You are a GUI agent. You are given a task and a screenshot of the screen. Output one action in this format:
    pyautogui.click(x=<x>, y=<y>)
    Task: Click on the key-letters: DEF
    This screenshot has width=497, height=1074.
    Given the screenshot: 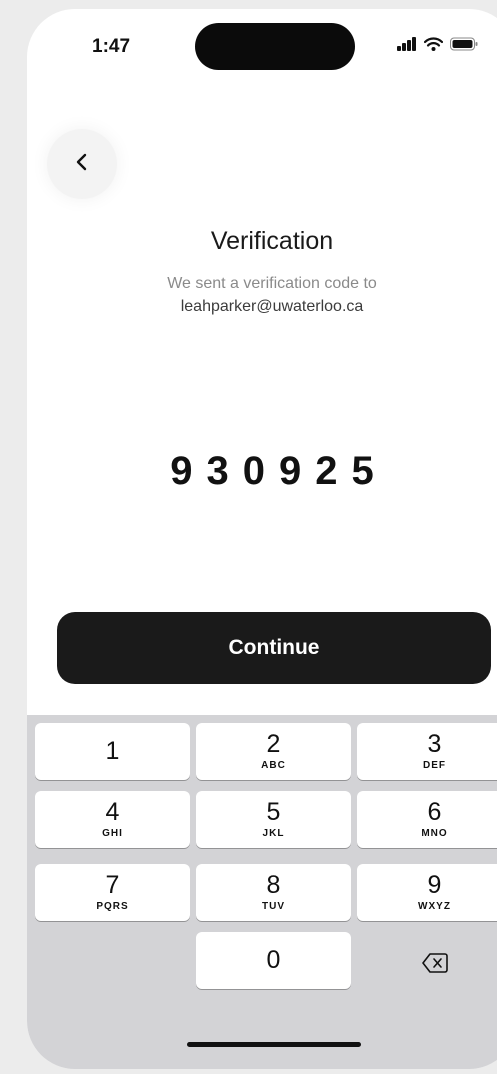 What is the action you would take?
    pyautogui.click(x=434, y=765)
    